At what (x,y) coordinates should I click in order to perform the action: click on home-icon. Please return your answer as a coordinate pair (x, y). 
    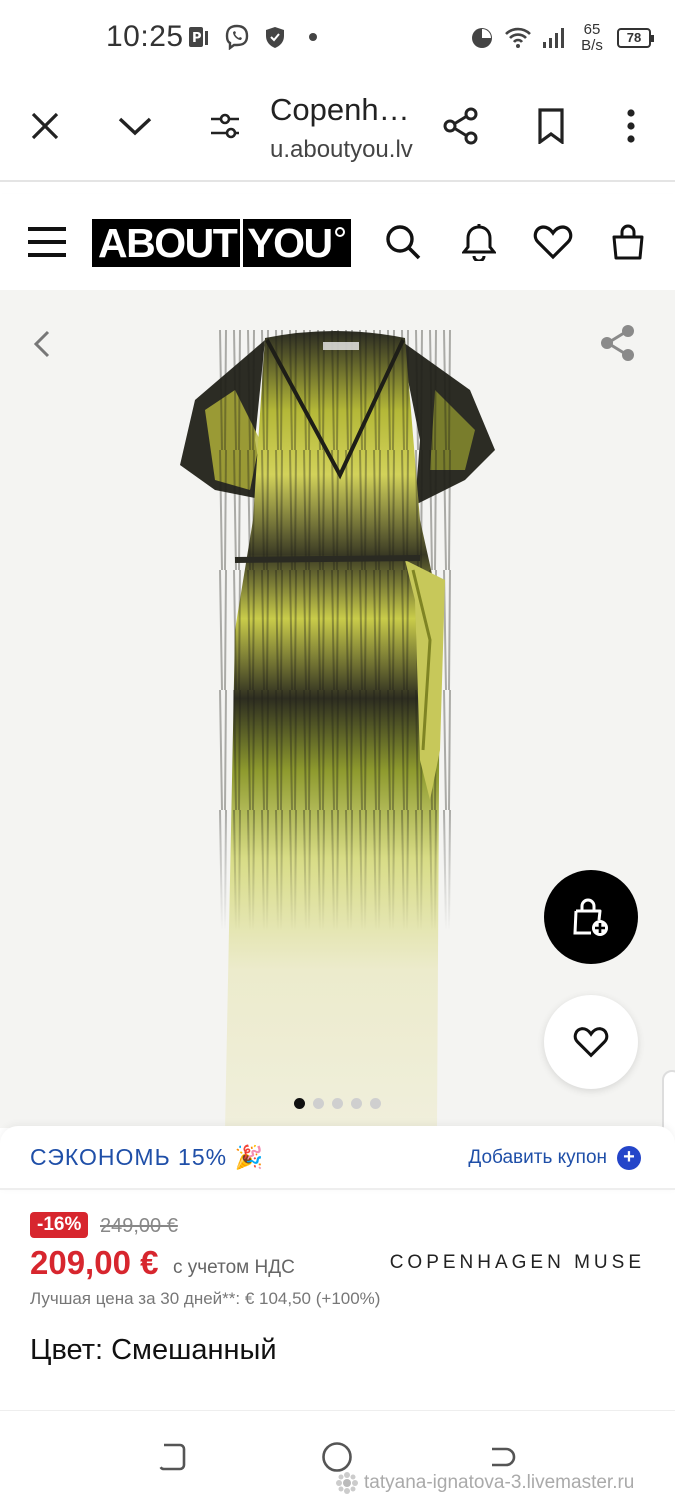
    Looking at the image, I should click on (337, 1457).